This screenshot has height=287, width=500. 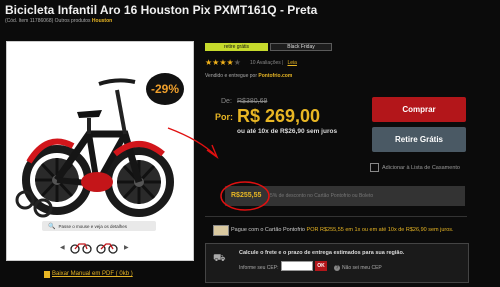 I want to click on reviews-count: 10 Avaliações | Leia, so click(x=273, y=63).